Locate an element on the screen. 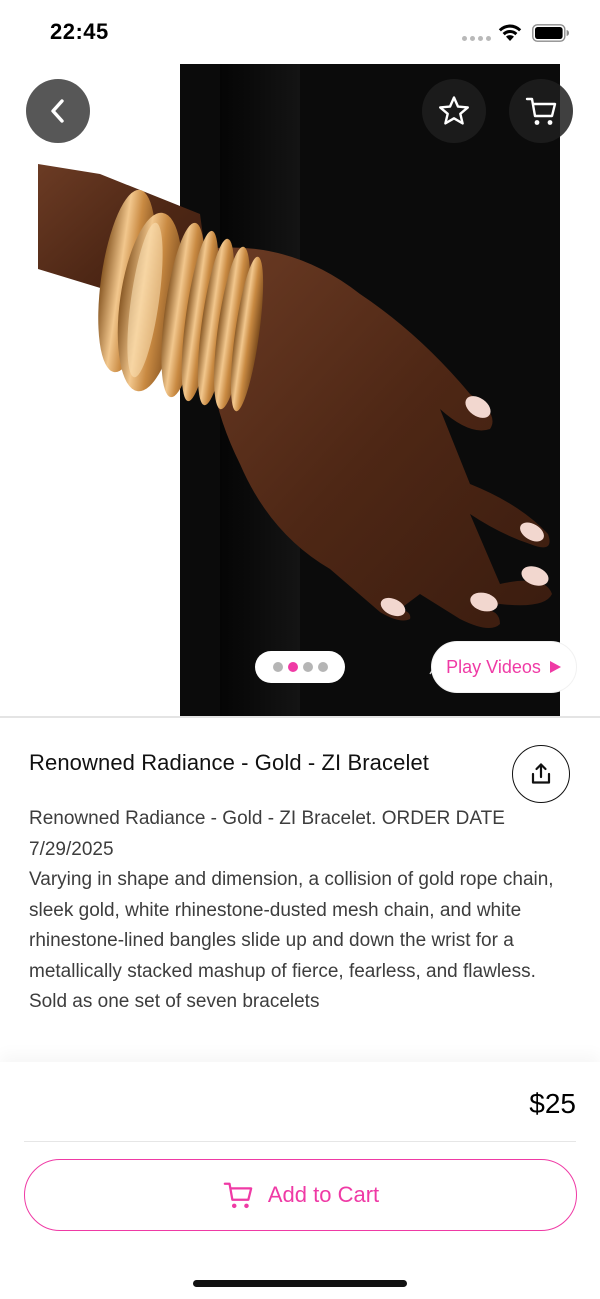 The image size is (600, 1299). signal-dots-icon is located at coordinates (476, 38).